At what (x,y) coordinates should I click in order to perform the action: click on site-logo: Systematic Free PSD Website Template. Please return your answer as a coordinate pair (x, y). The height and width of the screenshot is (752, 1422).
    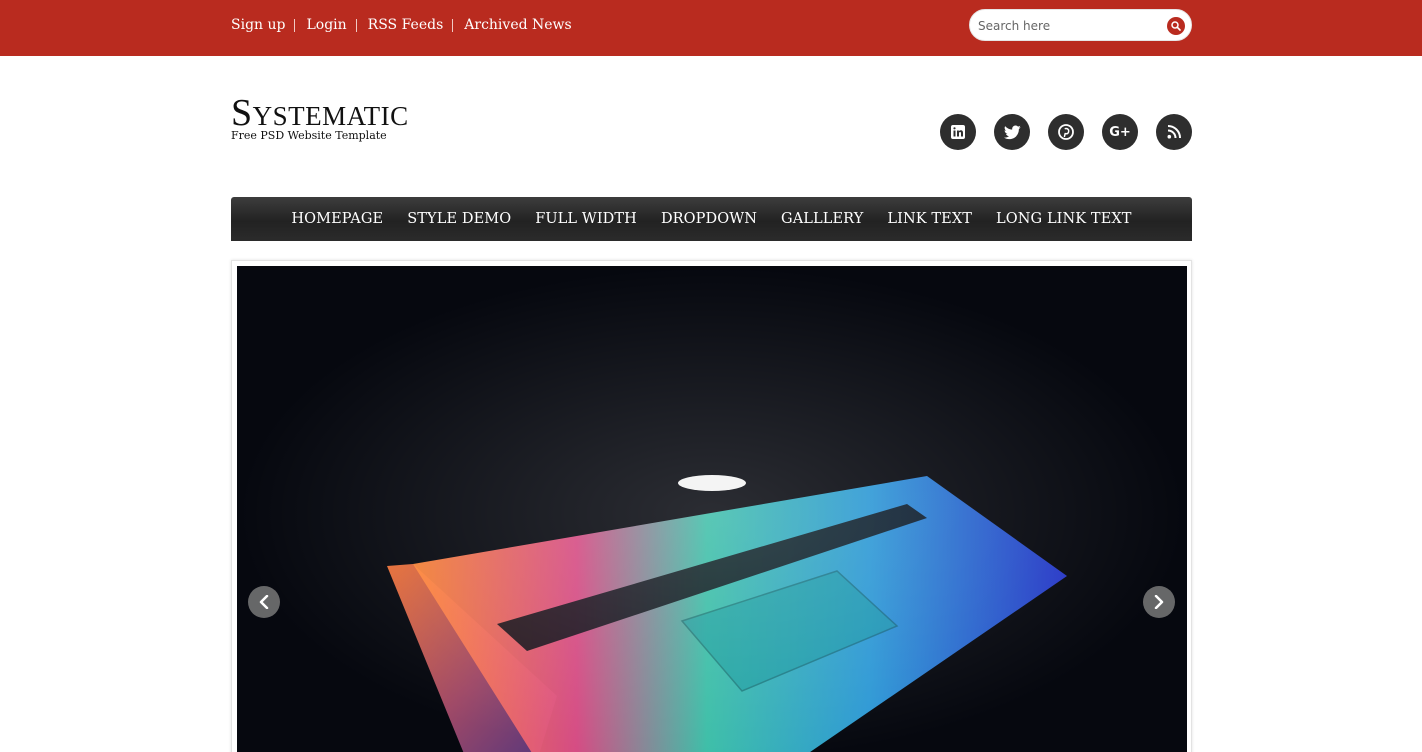
    Looking at the image, I should click on (320, 117).